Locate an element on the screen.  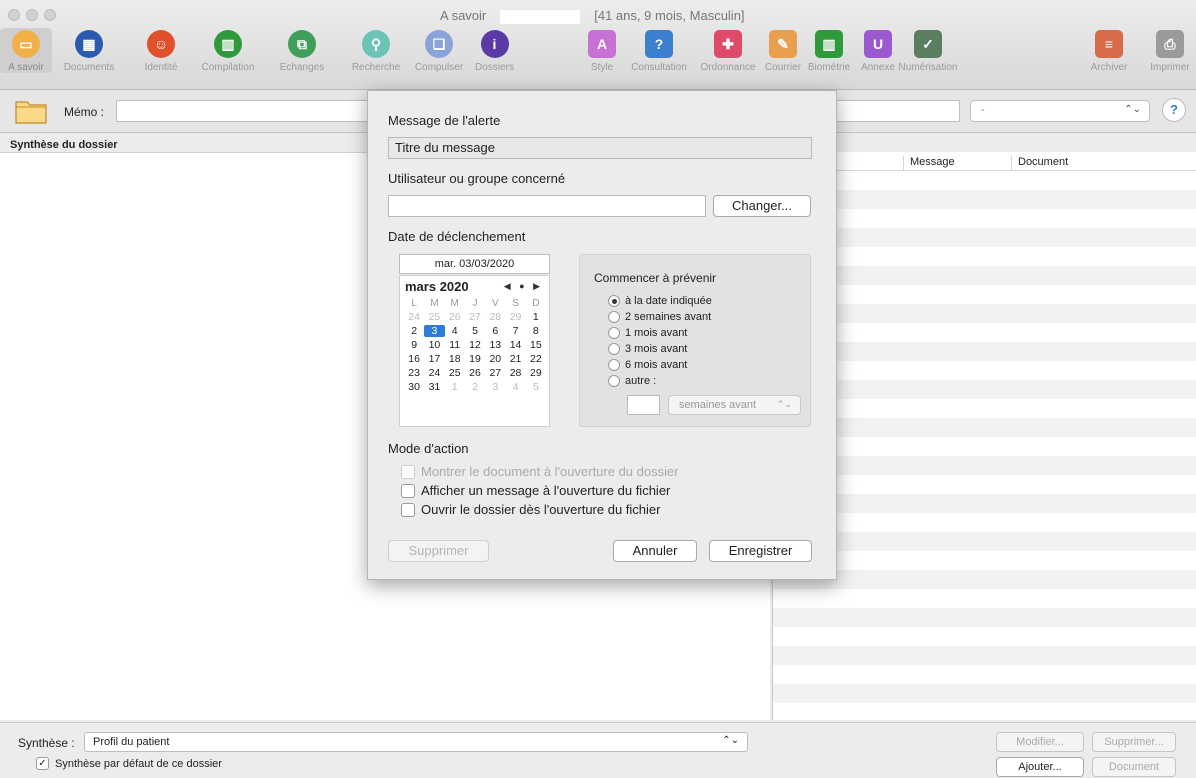
cancel-button: Annuler is located at coordinates (655, 551).